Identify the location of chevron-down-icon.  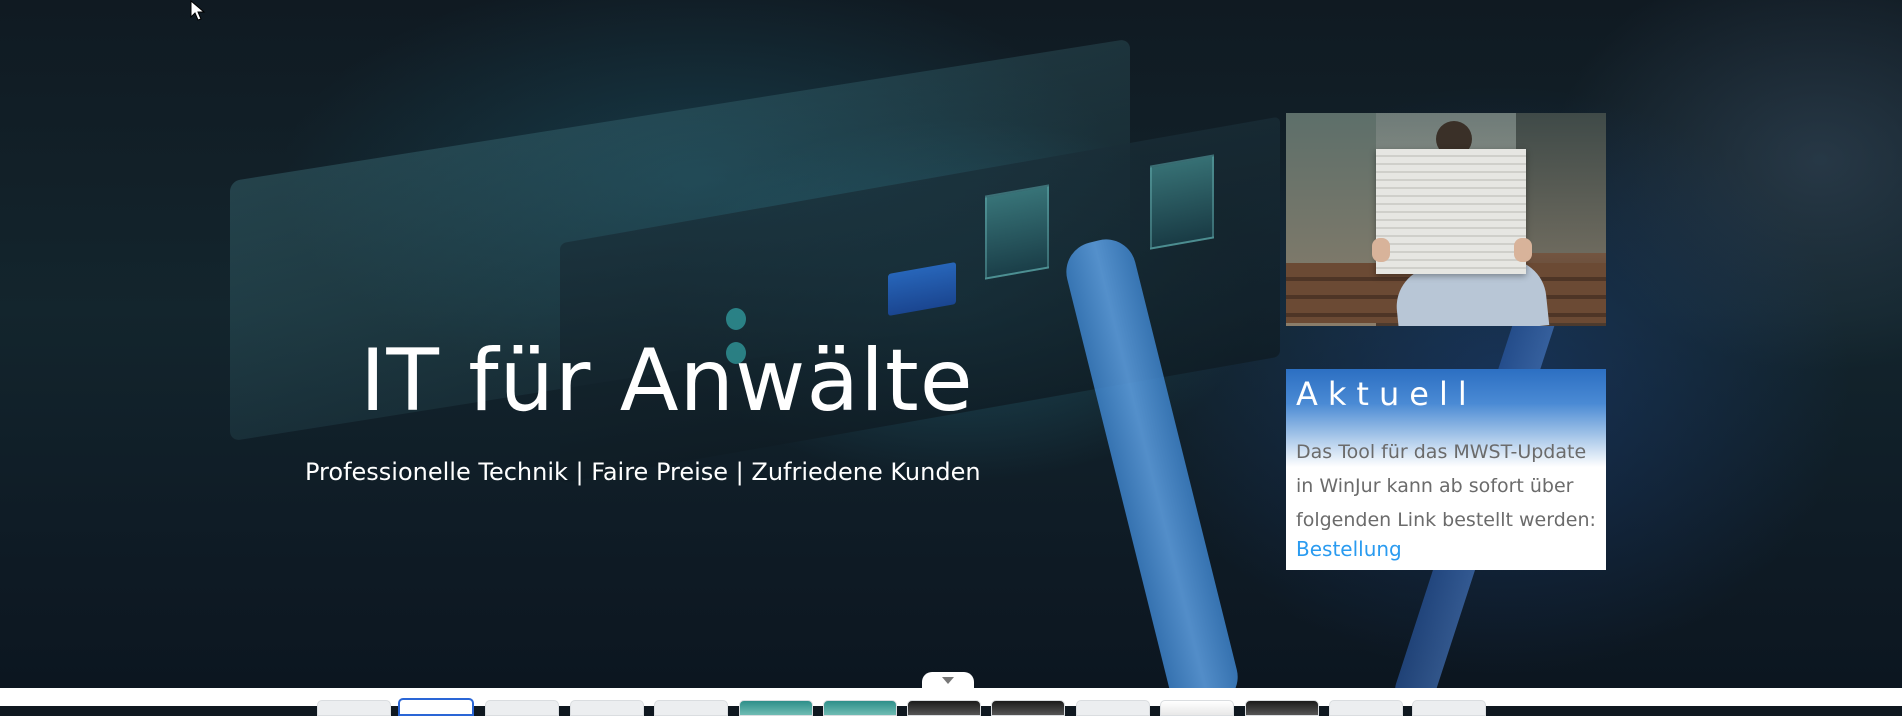
(948, 680).